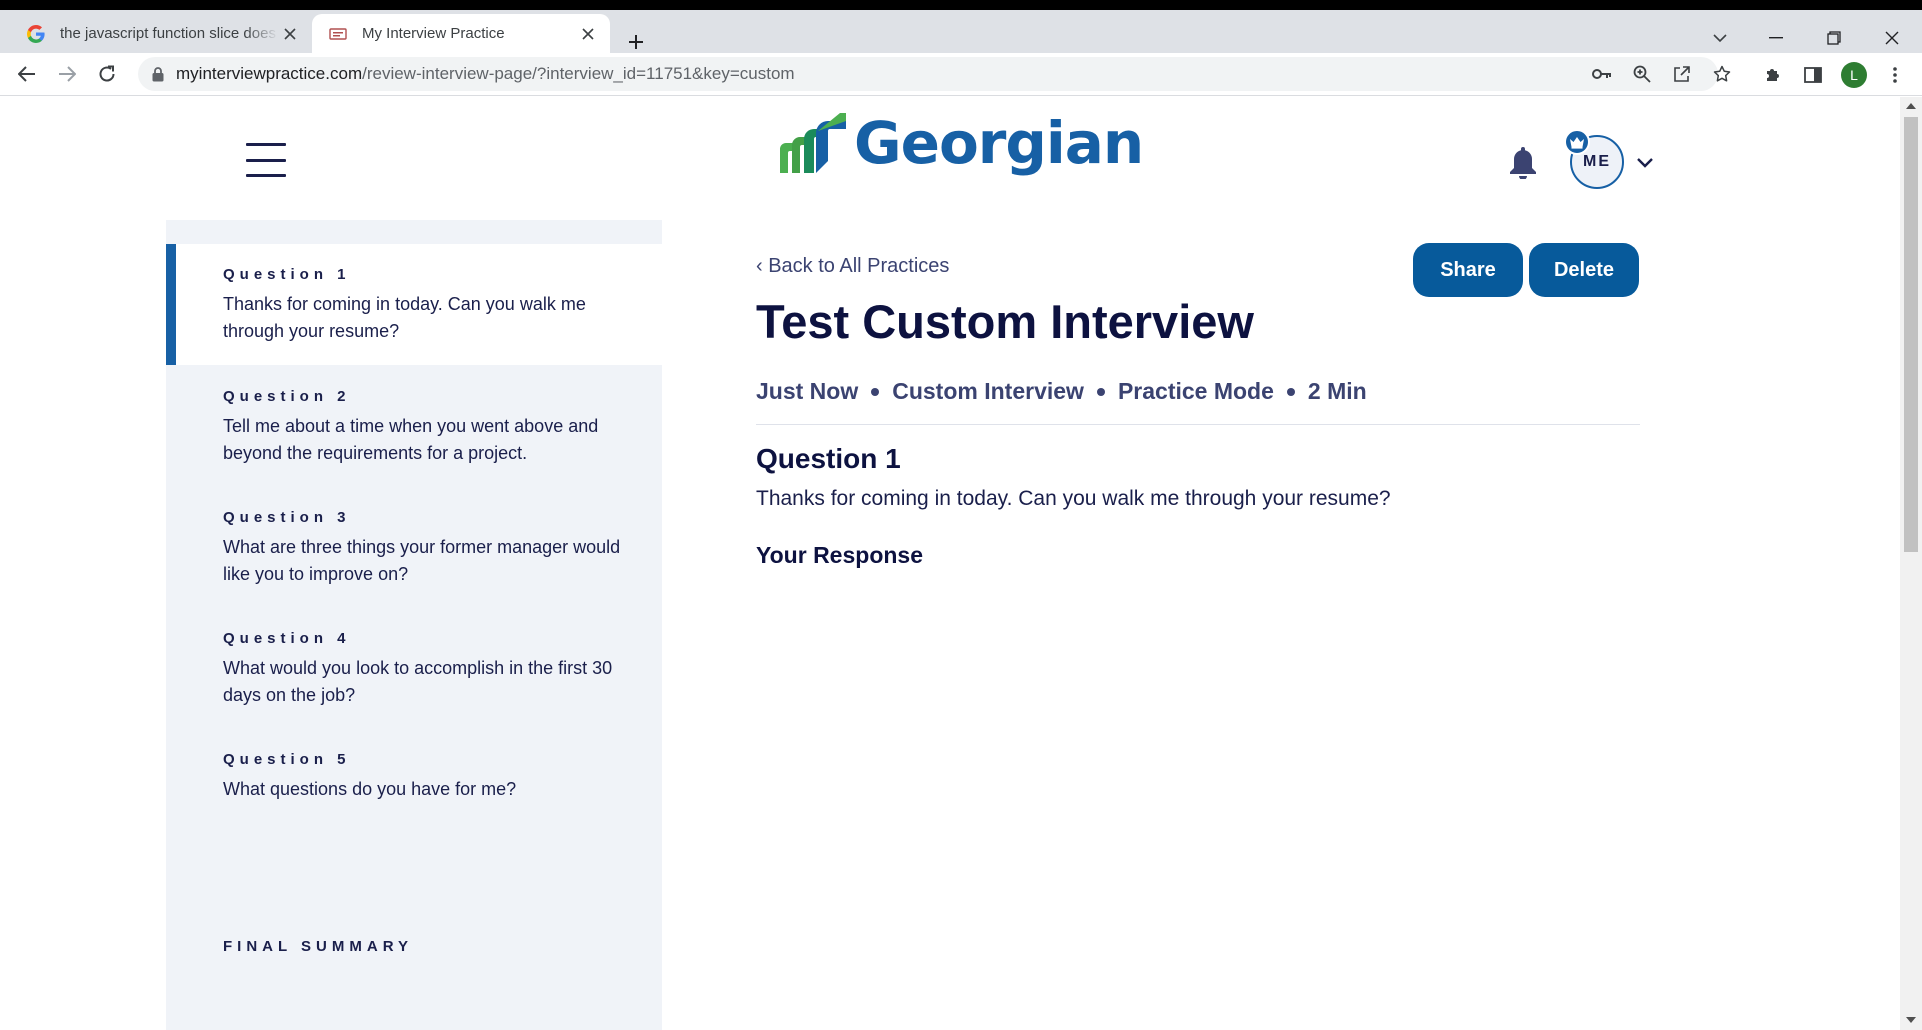 The image size is (1922, 1030). I want to click on question-text: What questions do you have for me?, so click(370, 789).